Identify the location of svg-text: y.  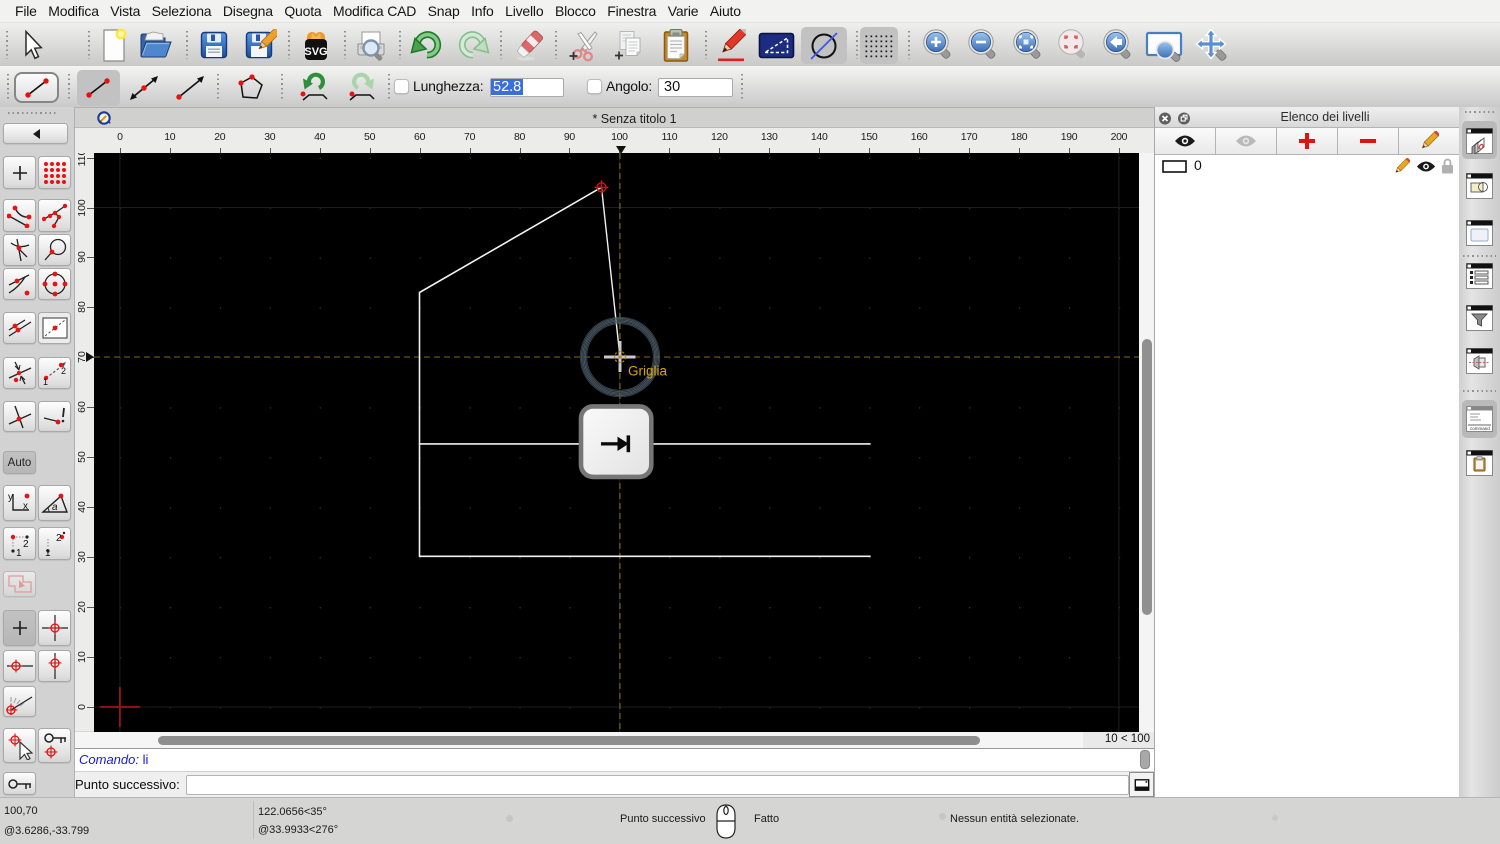
(10, 497).